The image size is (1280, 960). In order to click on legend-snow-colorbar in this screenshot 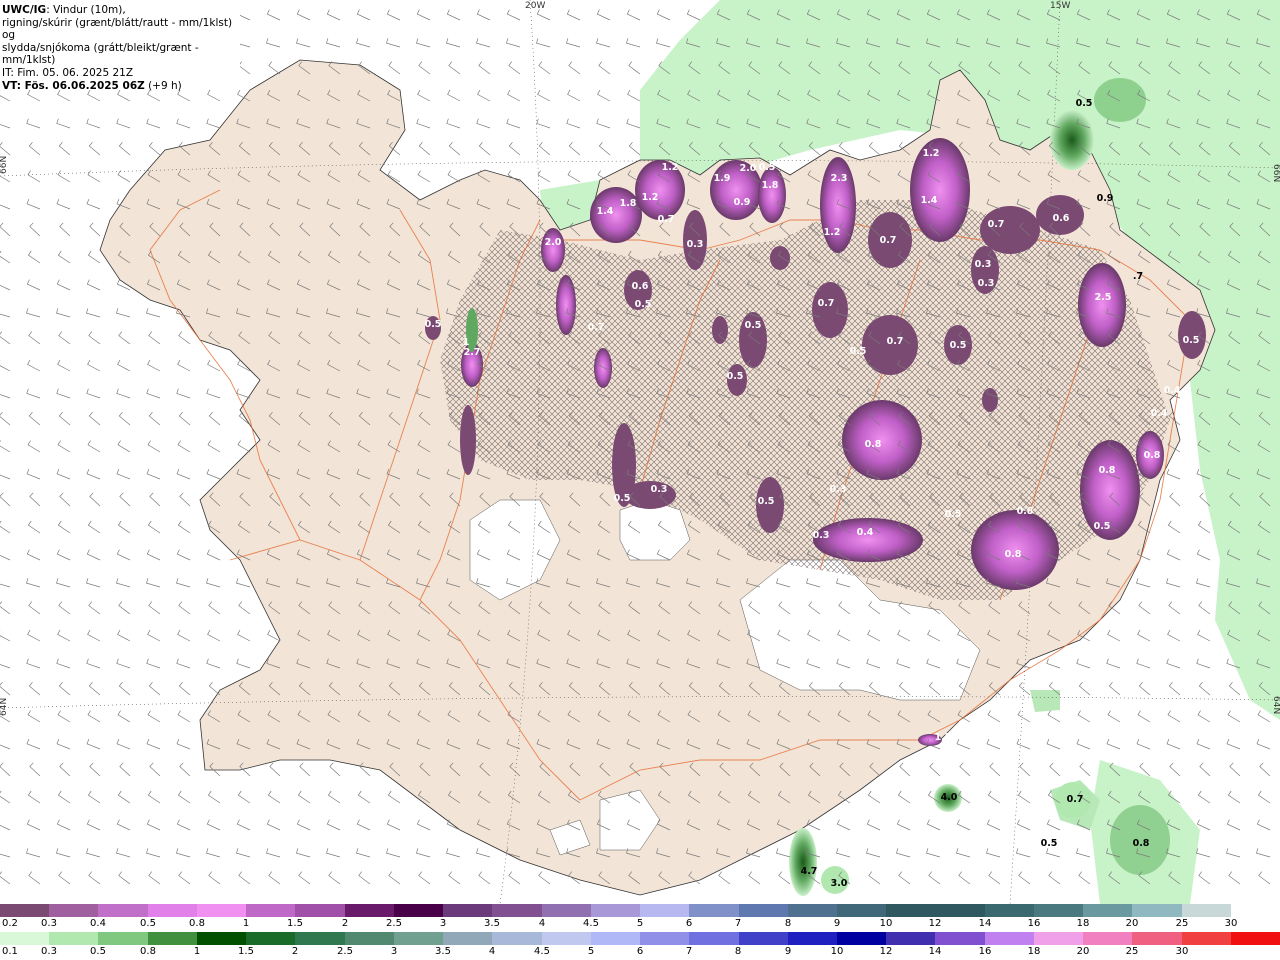, I will do `click(640, 910)`.